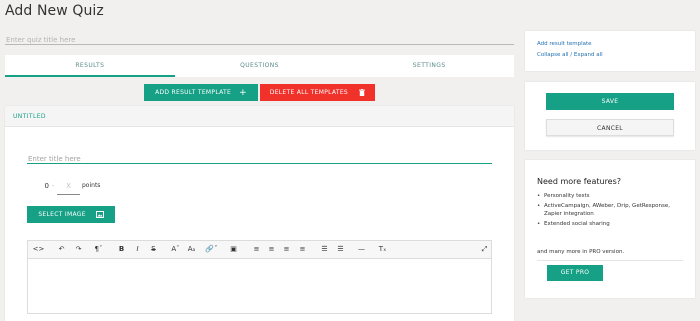 This screenshot has height=321, width=700. What do you see at coordinates (259, 286) in the screenshot?
I see `editor-content-area` at bounding box center [259, 286].